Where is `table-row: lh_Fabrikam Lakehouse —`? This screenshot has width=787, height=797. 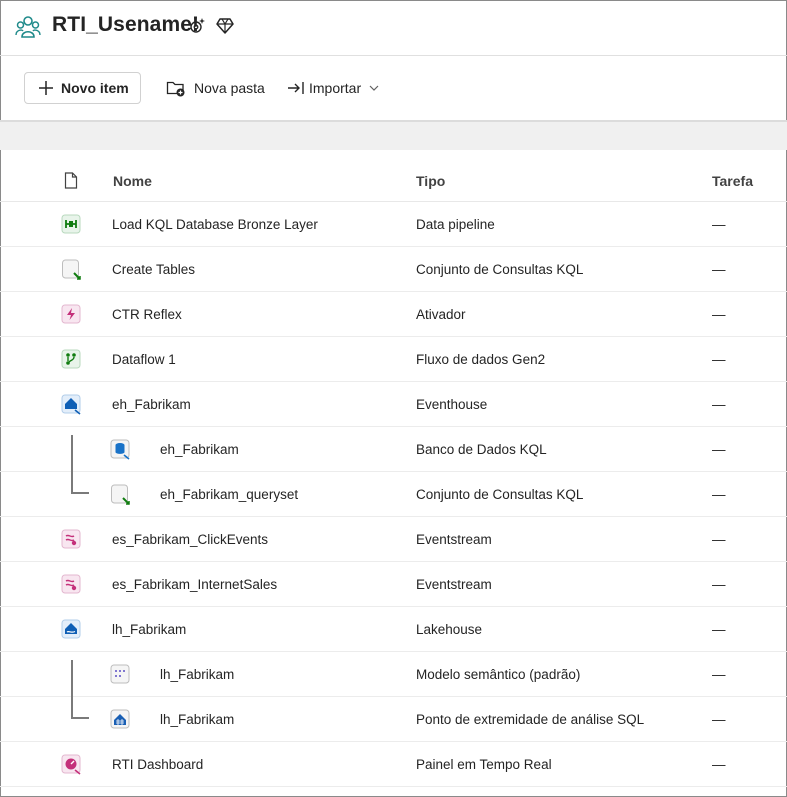
table-row: lh_Fabrikam Lakehouse — is located at coordinates (393, 629).